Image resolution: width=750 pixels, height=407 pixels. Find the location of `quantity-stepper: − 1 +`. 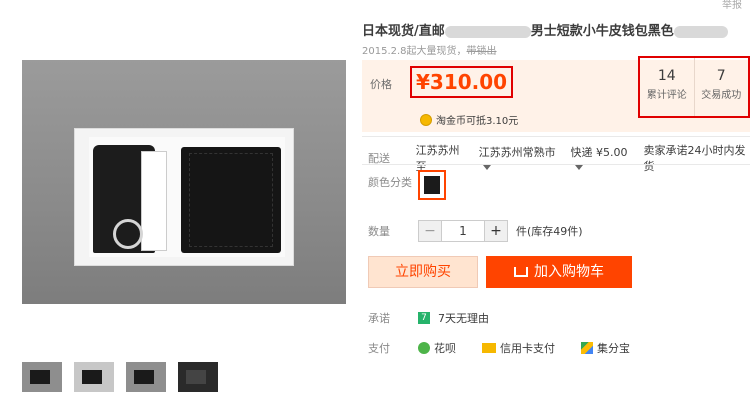

quantity-stepper: − 1 + is located at coordinates (463, 231).